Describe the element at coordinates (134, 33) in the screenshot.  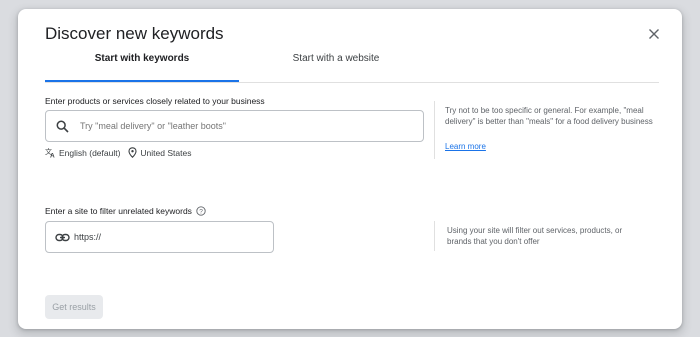
I see `dialog-title: Discover new keywords` at that location.